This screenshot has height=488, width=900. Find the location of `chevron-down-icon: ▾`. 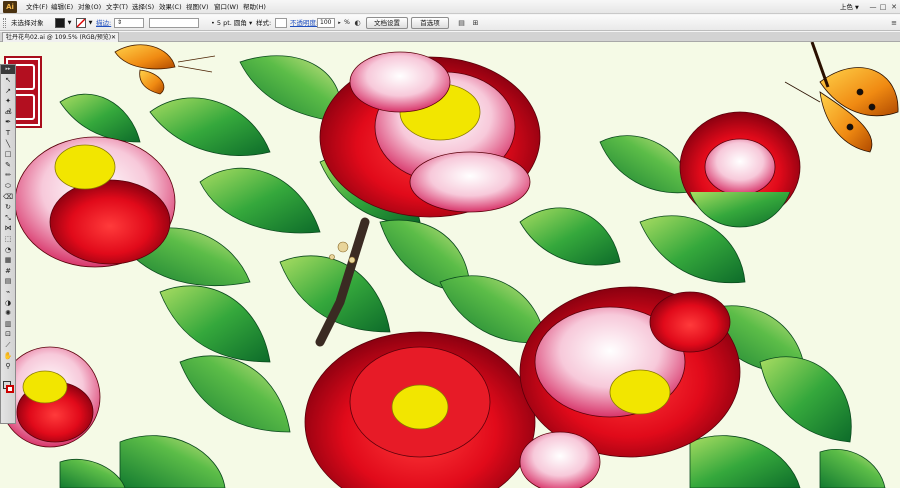

chevron-down-icon: ▾ is located at coordinates (249, 23).